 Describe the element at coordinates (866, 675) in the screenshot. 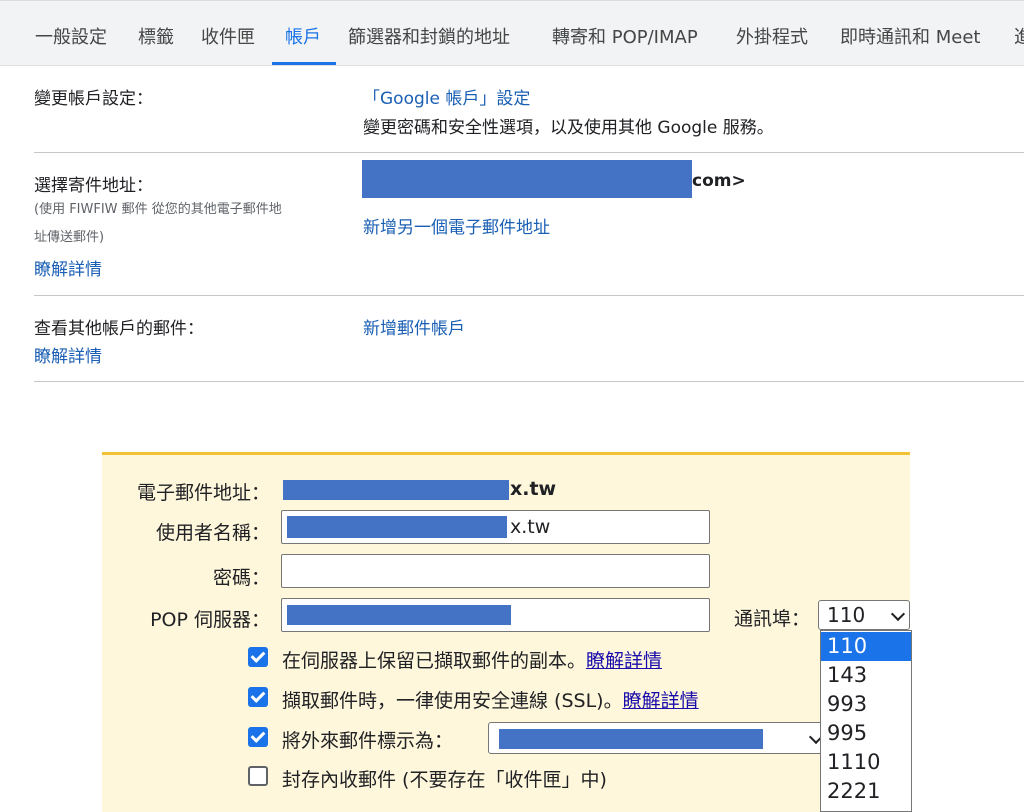

I see `port-option: 143` at that location.